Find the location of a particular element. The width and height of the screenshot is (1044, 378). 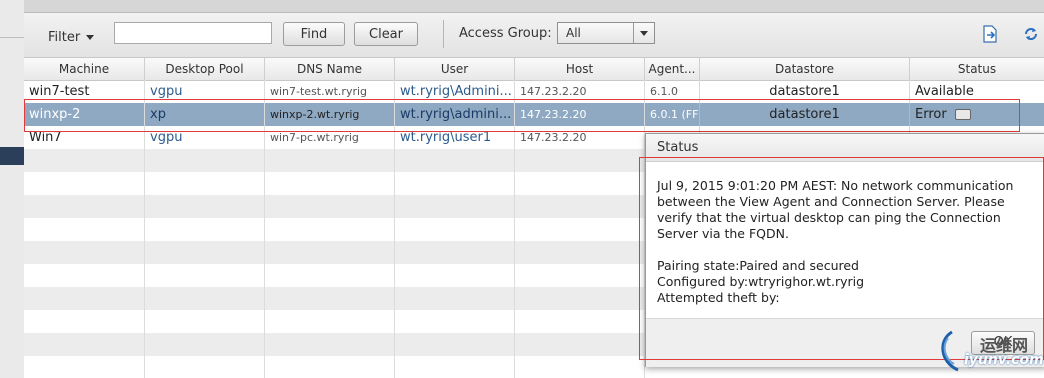

cell-agent: 6.0.1 (FF is located at coordinates (672, 114).